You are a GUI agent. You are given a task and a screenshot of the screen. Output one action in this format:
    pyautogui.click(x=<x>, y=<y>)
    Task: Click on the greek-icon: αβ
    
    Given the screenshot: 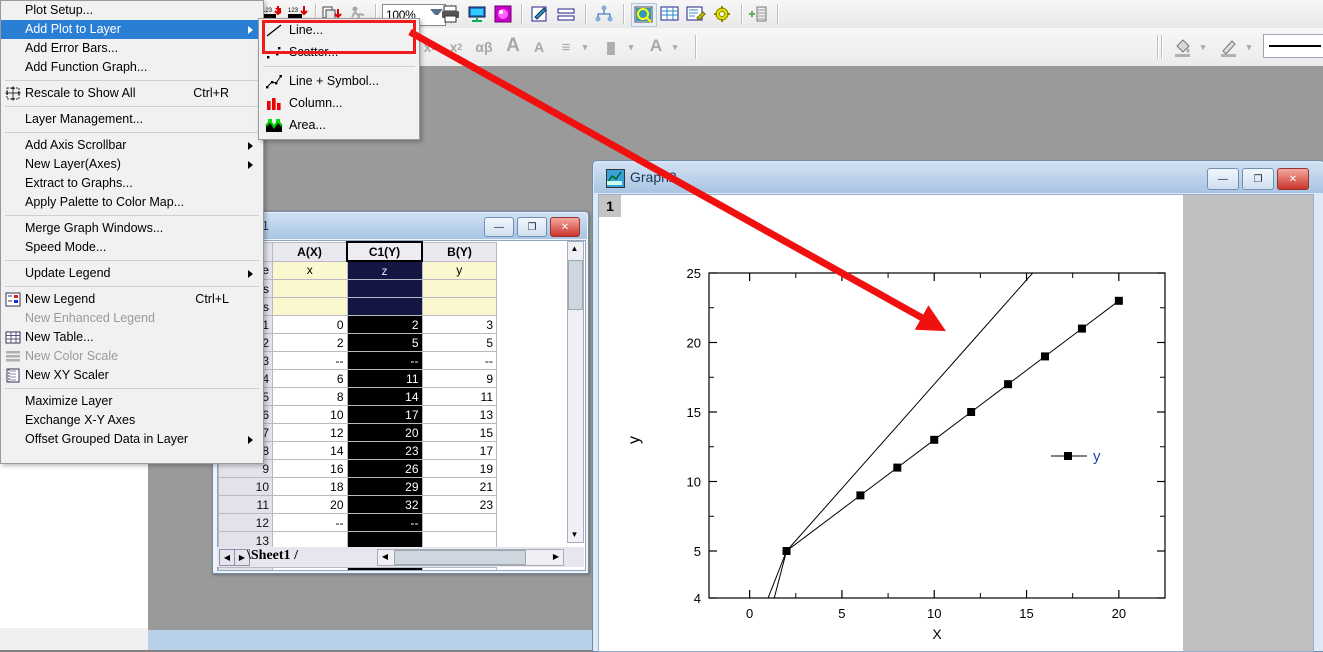 What is the action you would take?
    pyautogui.click(x=484, y=47)
    